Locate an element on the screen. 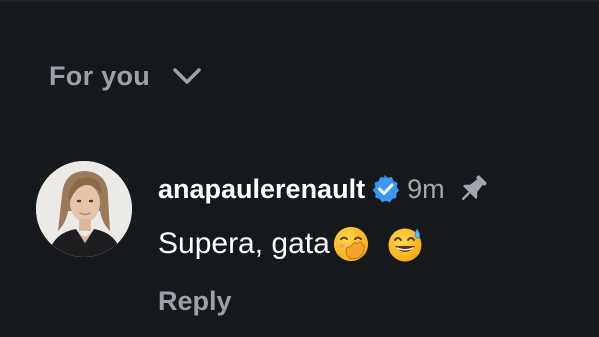  sort-label: For you is located at coordinates (100, 75).